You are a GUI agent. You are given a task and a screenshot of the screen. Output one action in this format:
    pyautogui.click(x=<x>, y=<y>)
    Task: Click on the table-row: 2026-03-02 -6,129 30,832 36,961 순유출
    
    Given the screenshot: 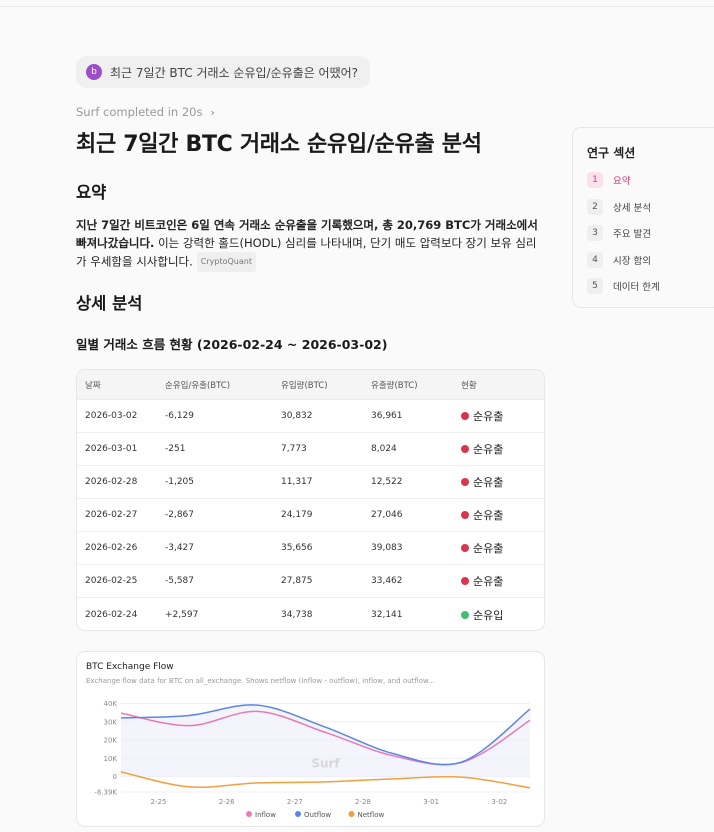 What is the action you would take?
    pyautogui.click(x=310, y=416)
    